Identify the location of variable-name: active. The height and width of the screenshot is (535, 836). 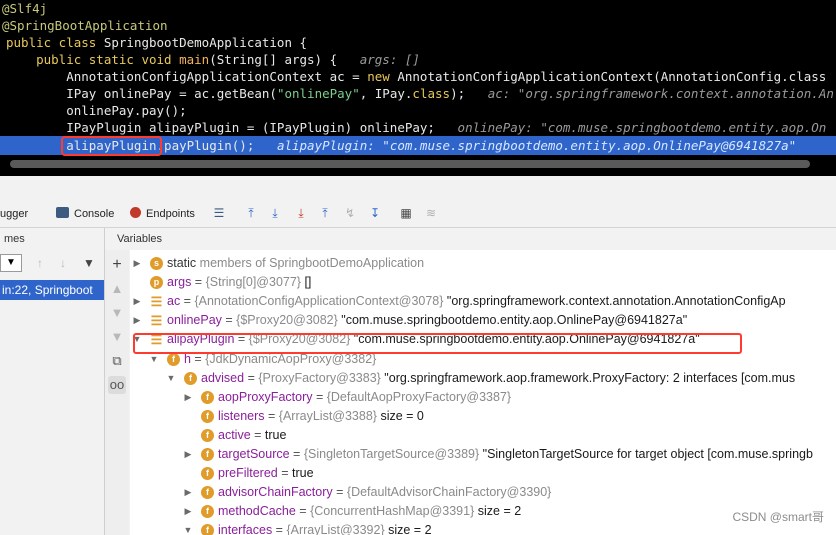
(234, 434).